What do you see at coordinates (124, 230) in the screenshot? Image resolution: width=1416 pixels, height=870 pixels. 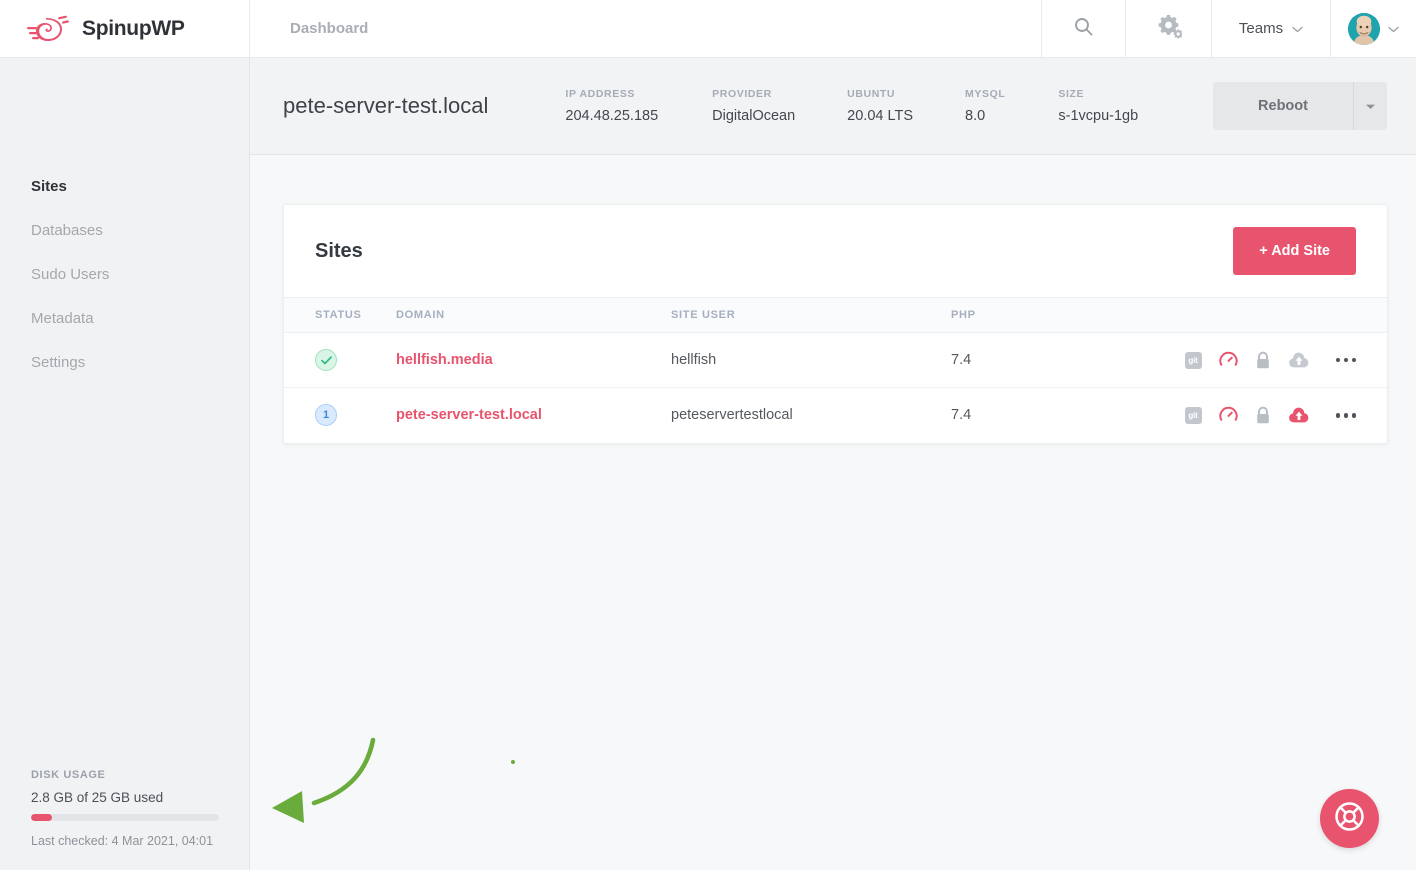 I see `sidebar-item-databases: Databases` at bounding box center [124, 230].